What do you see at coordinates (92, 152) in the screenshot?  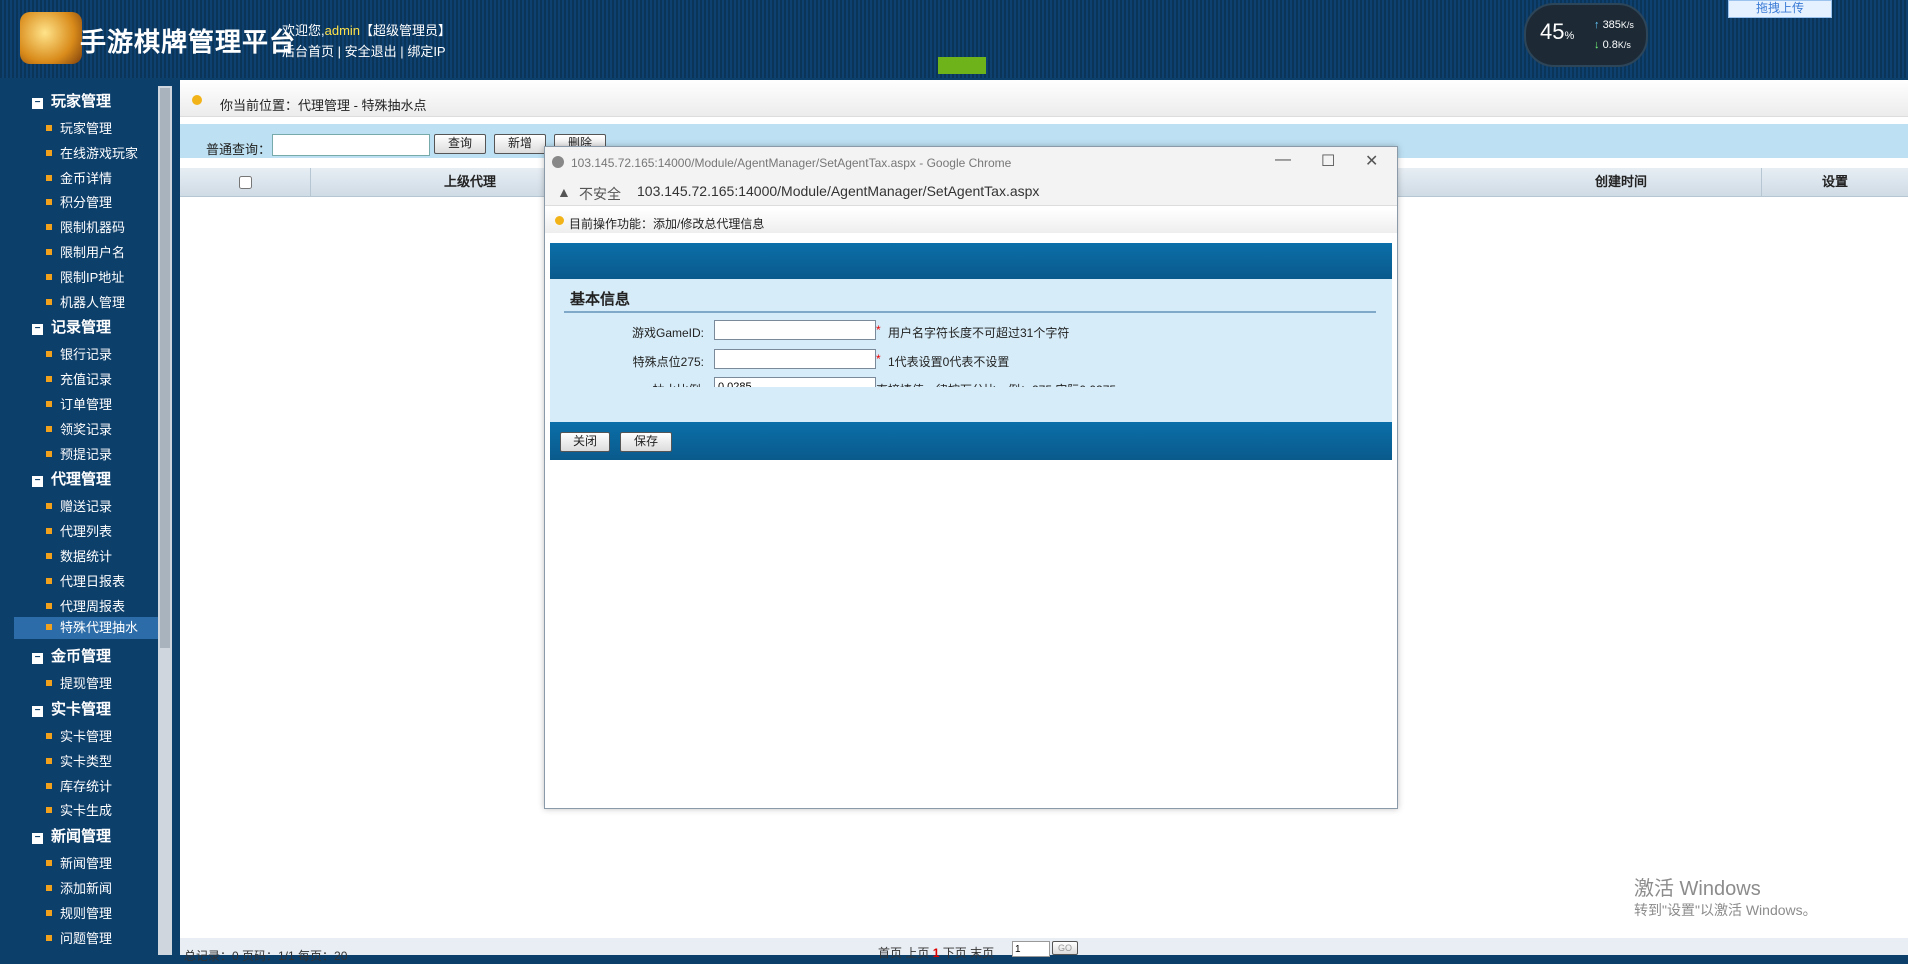 I see `sidebar-item: 在线游戏玩家` at bounding box center [92, 152].